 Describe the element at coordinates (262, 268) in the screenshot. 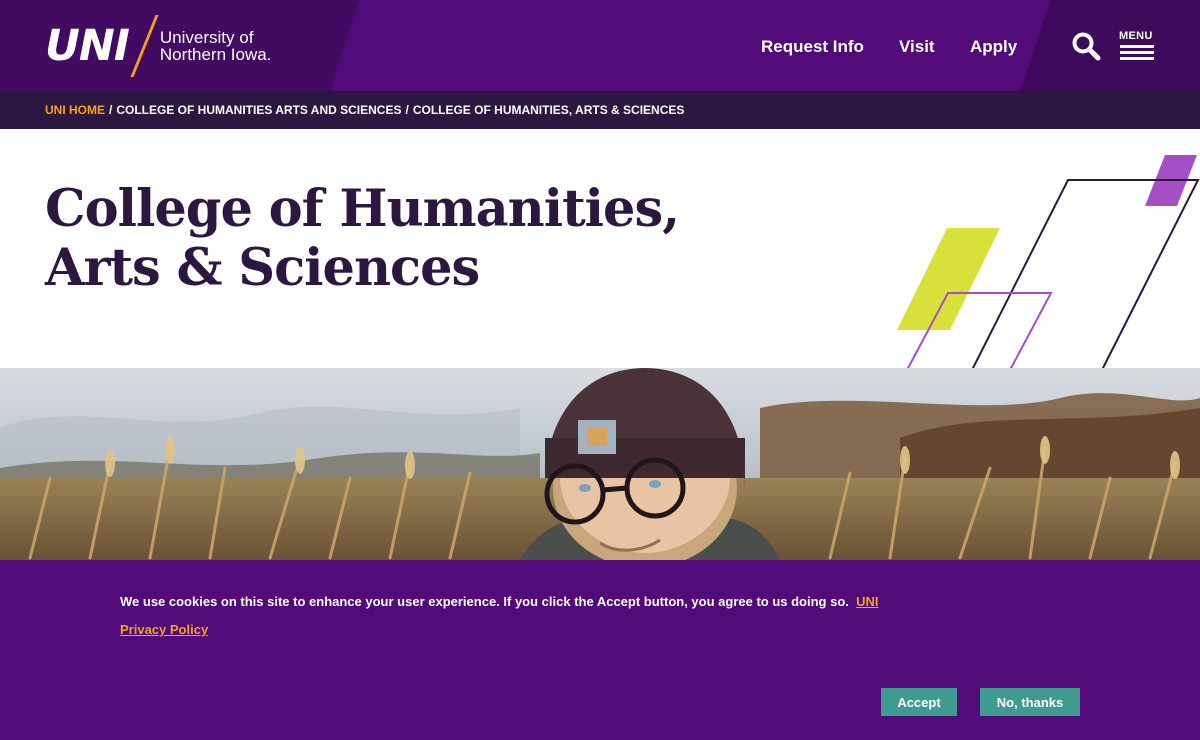

I see `page-title-line-2: Arts & Sciences` at that location.